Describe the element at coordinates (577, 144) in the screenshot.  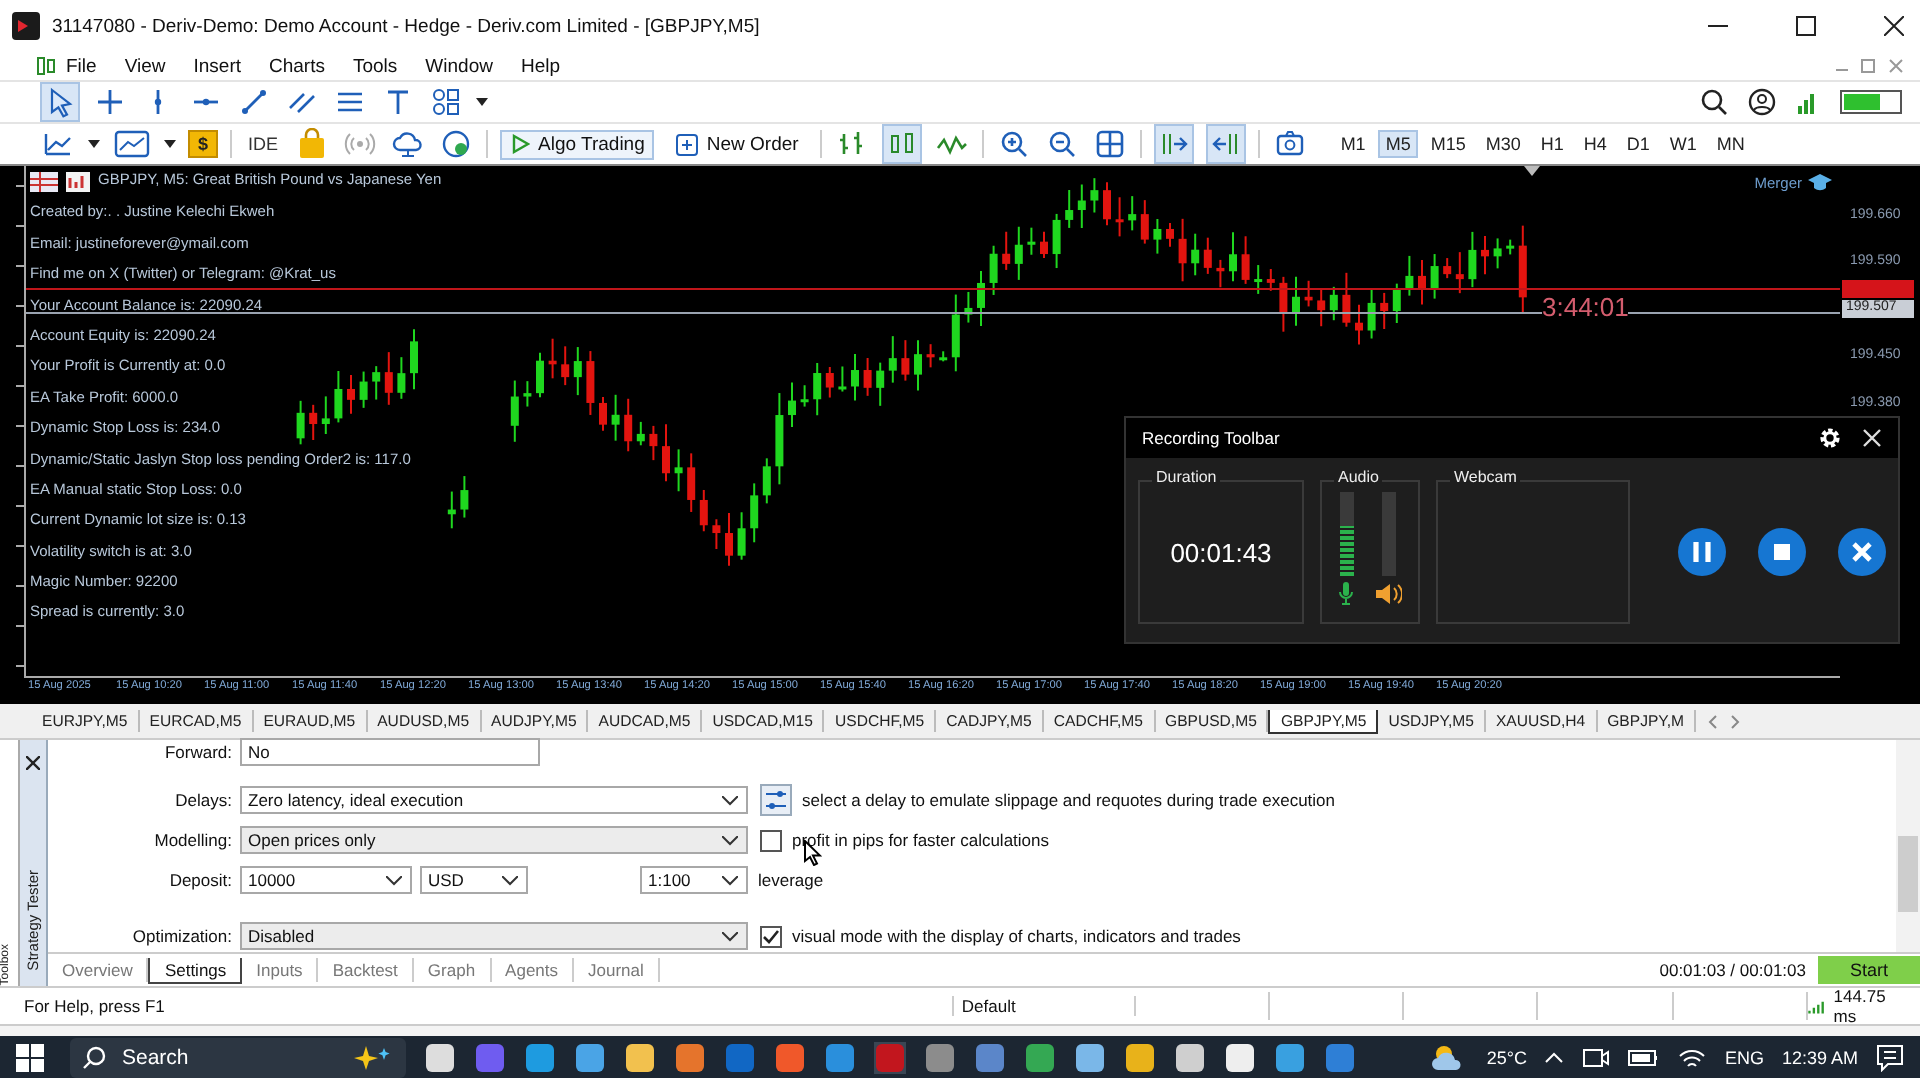
I see `algo-trading-button: Algo Trading` at that location.